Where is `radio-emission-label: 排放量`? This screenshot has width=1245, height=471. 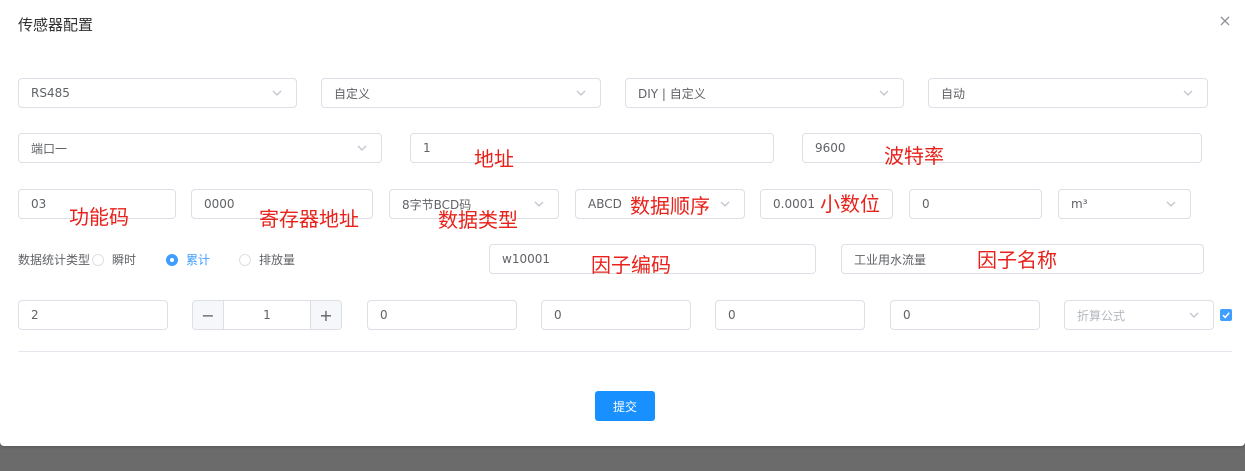 radio-emission-label: 排放量 is located at coordinates (277, 260).